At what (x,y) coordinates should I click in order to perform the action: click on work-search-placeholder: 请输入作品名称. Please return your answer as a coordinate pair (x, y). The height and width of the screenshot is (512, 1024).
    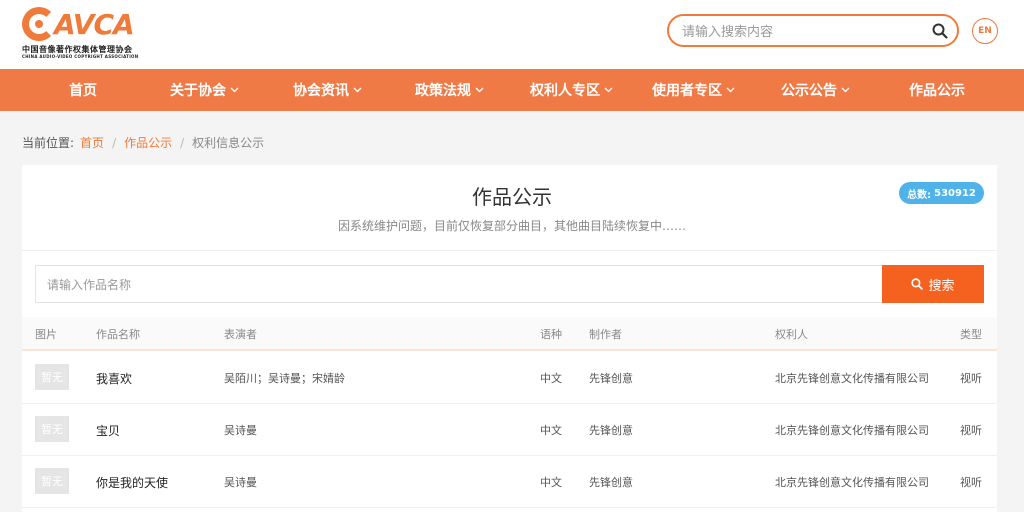
    Looking at the image, I should click on (89, 284).